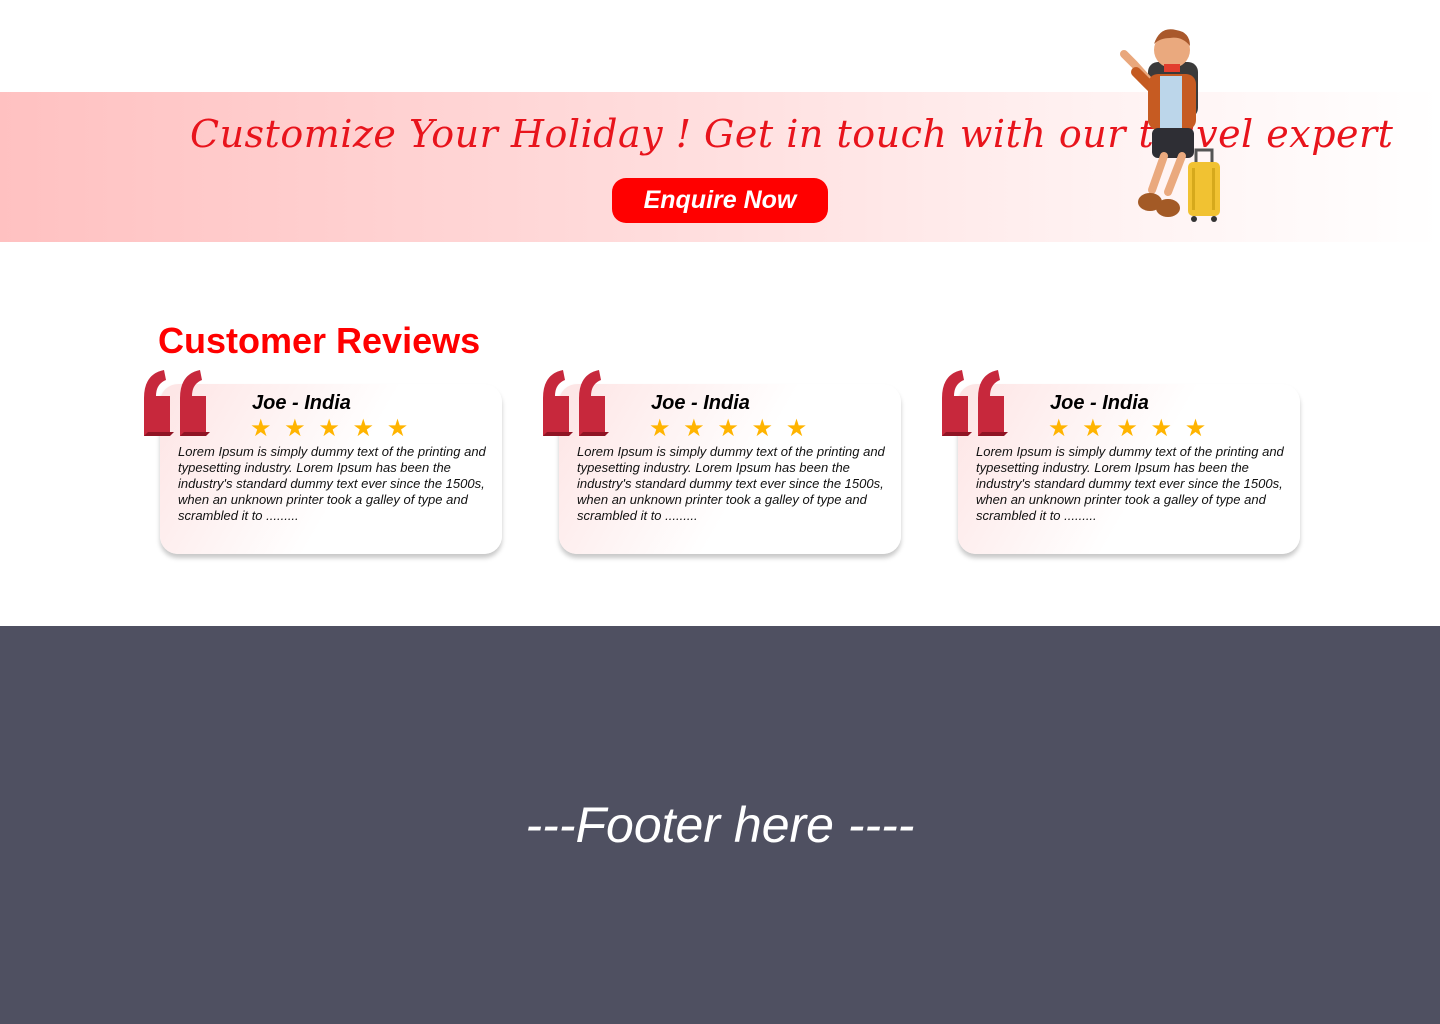 The width and height of the screenshot is (1440, 1024). What do you see at coordinates (319, 340) in the screenshot?
I see `customer-reviews-heading: Customer Reviews` at bounding box center [319, 340].